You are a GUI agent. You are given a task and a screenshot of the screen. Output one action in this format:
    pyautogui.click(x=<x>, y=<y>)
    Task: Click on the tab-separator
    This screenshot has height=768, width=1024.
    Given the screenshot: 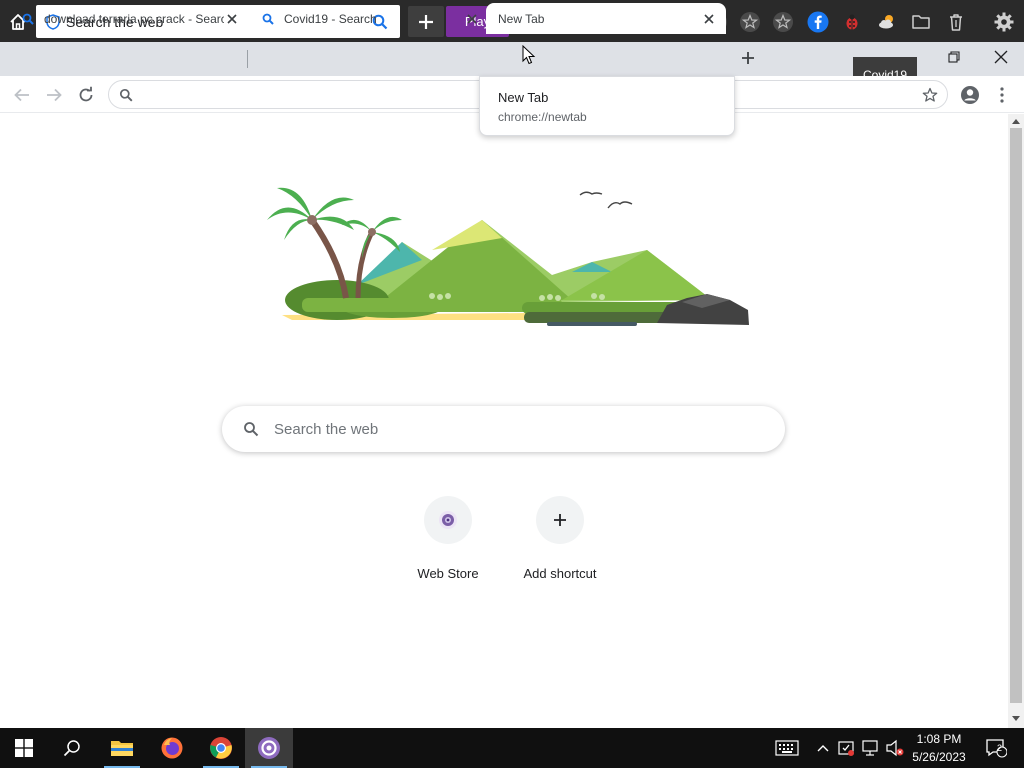 What is the action you would take?
    pyautogui.click(x=247, y=59)
    